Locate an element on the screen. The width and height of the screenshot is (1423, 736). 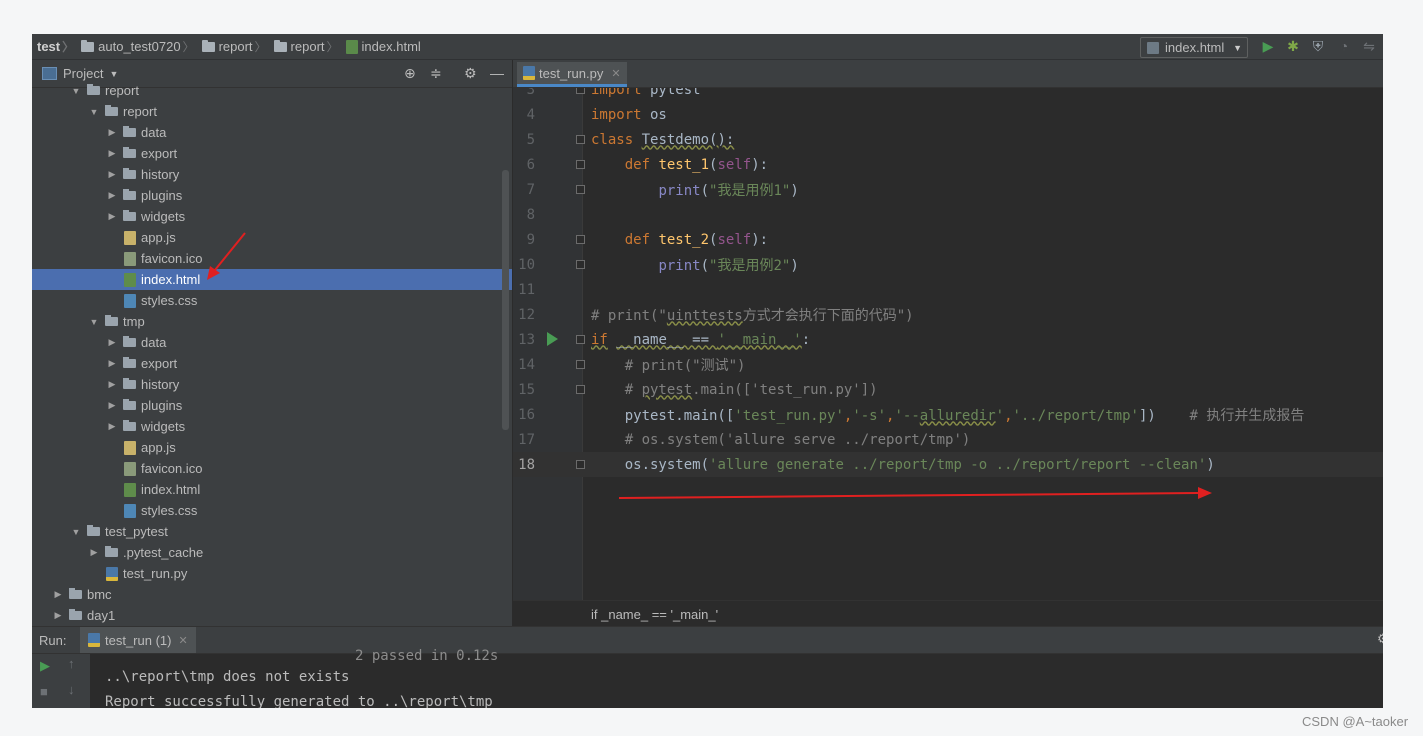
run-icon: ▶ is located at coordinates (1268, 46).